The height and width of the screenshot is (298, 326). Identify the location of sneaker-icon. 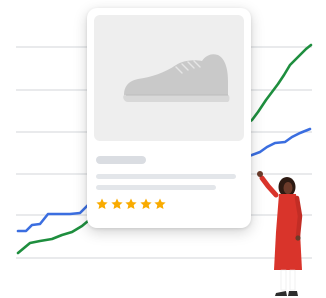
(176, 78).